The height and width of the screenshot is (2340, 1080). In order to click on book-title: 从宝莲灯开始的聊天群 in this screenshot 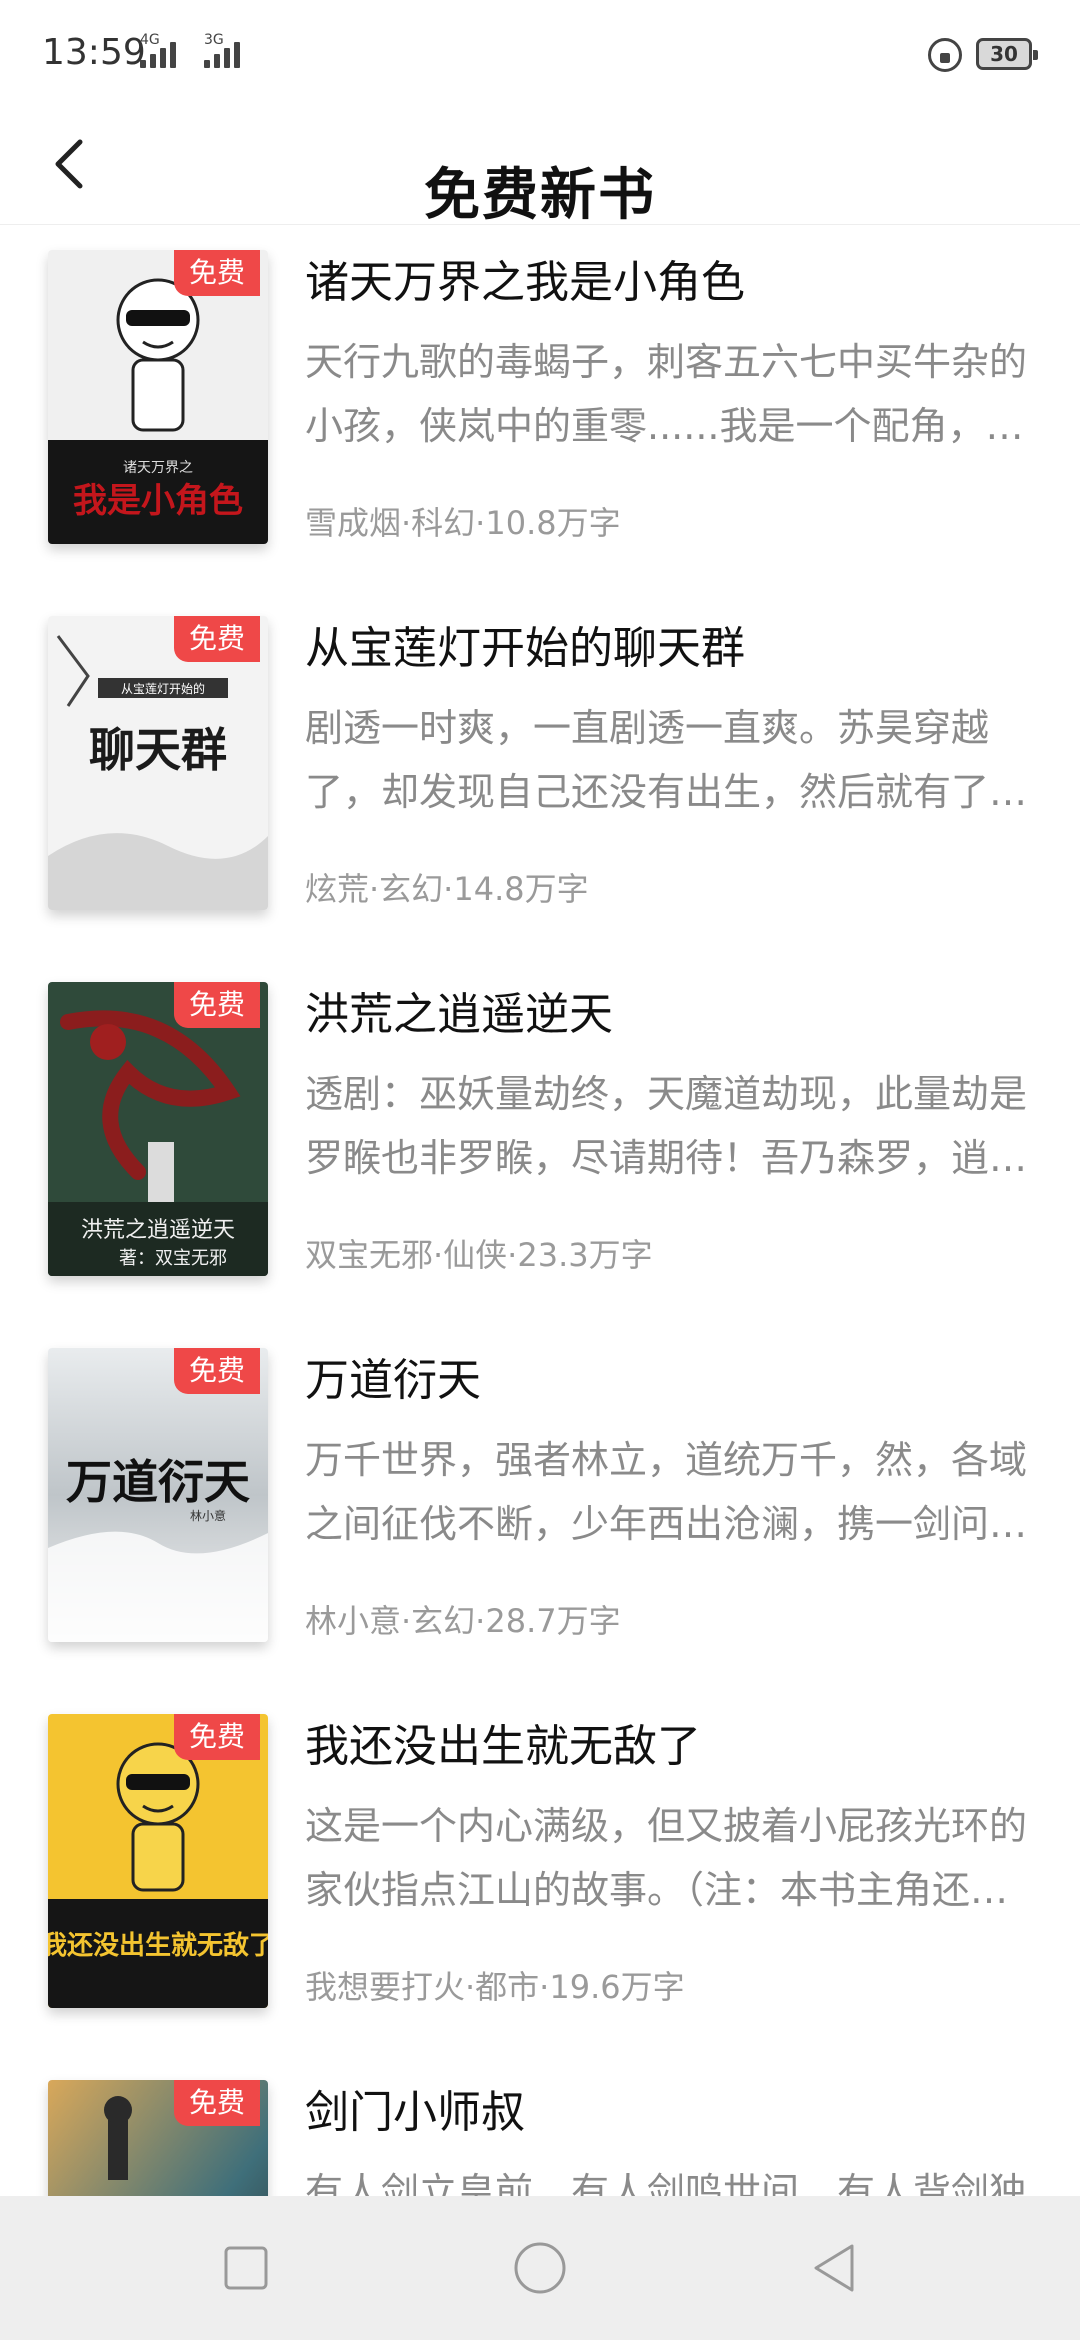, I will do `click(675, 644)`.